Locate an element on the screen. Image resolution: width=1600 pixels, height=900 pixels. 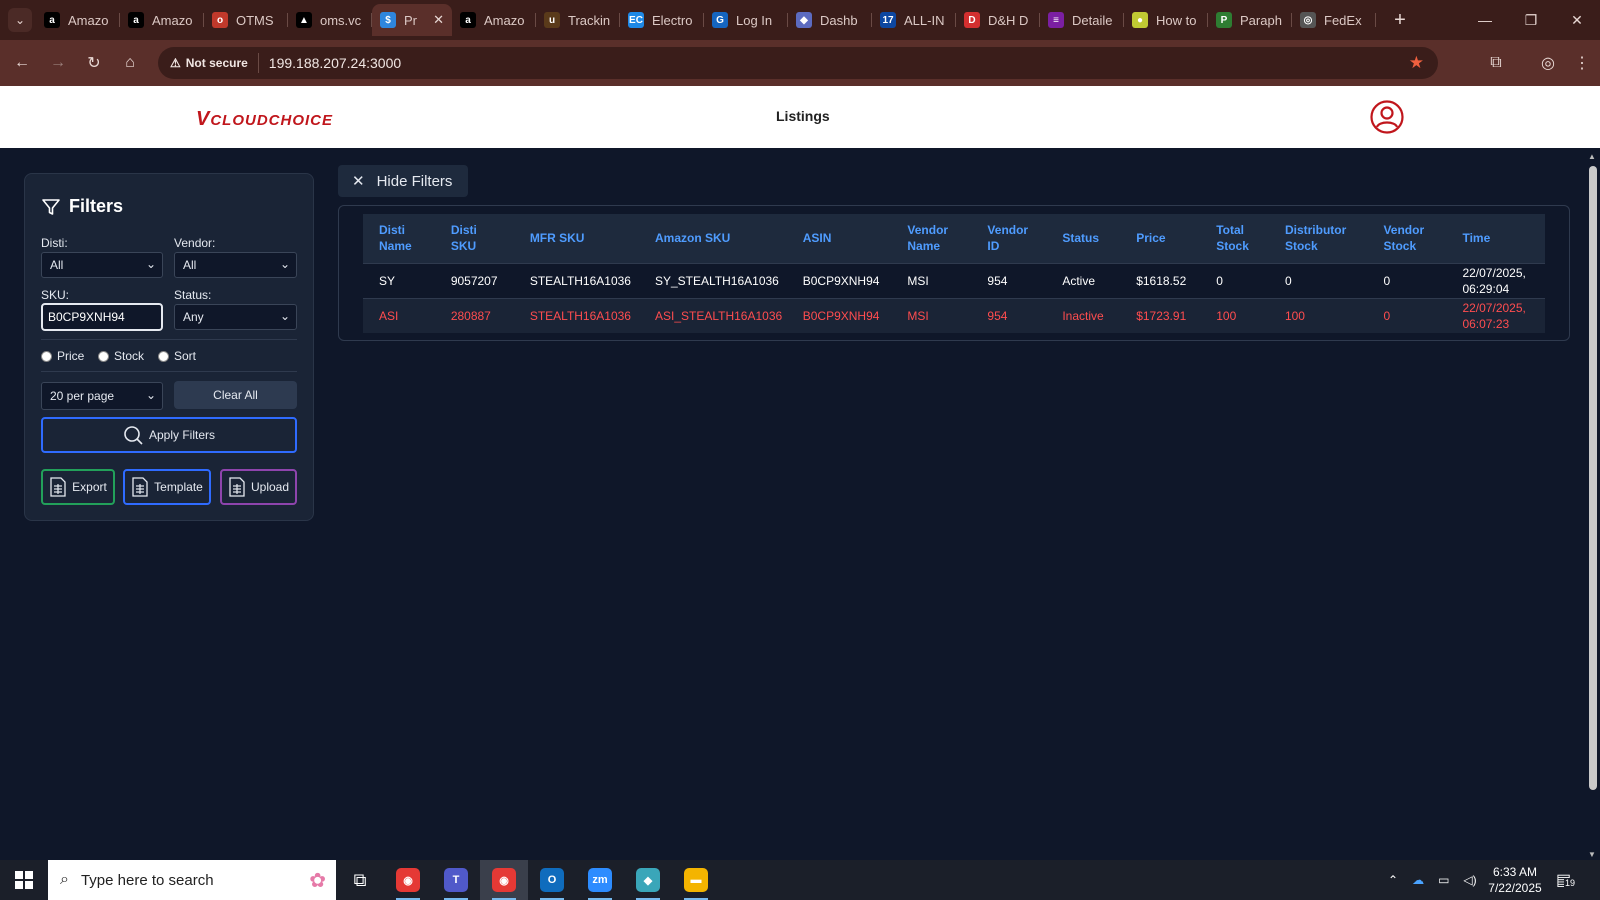
taskbar-app-chrome-profile: ◉ is located at coordinates (504, 880).